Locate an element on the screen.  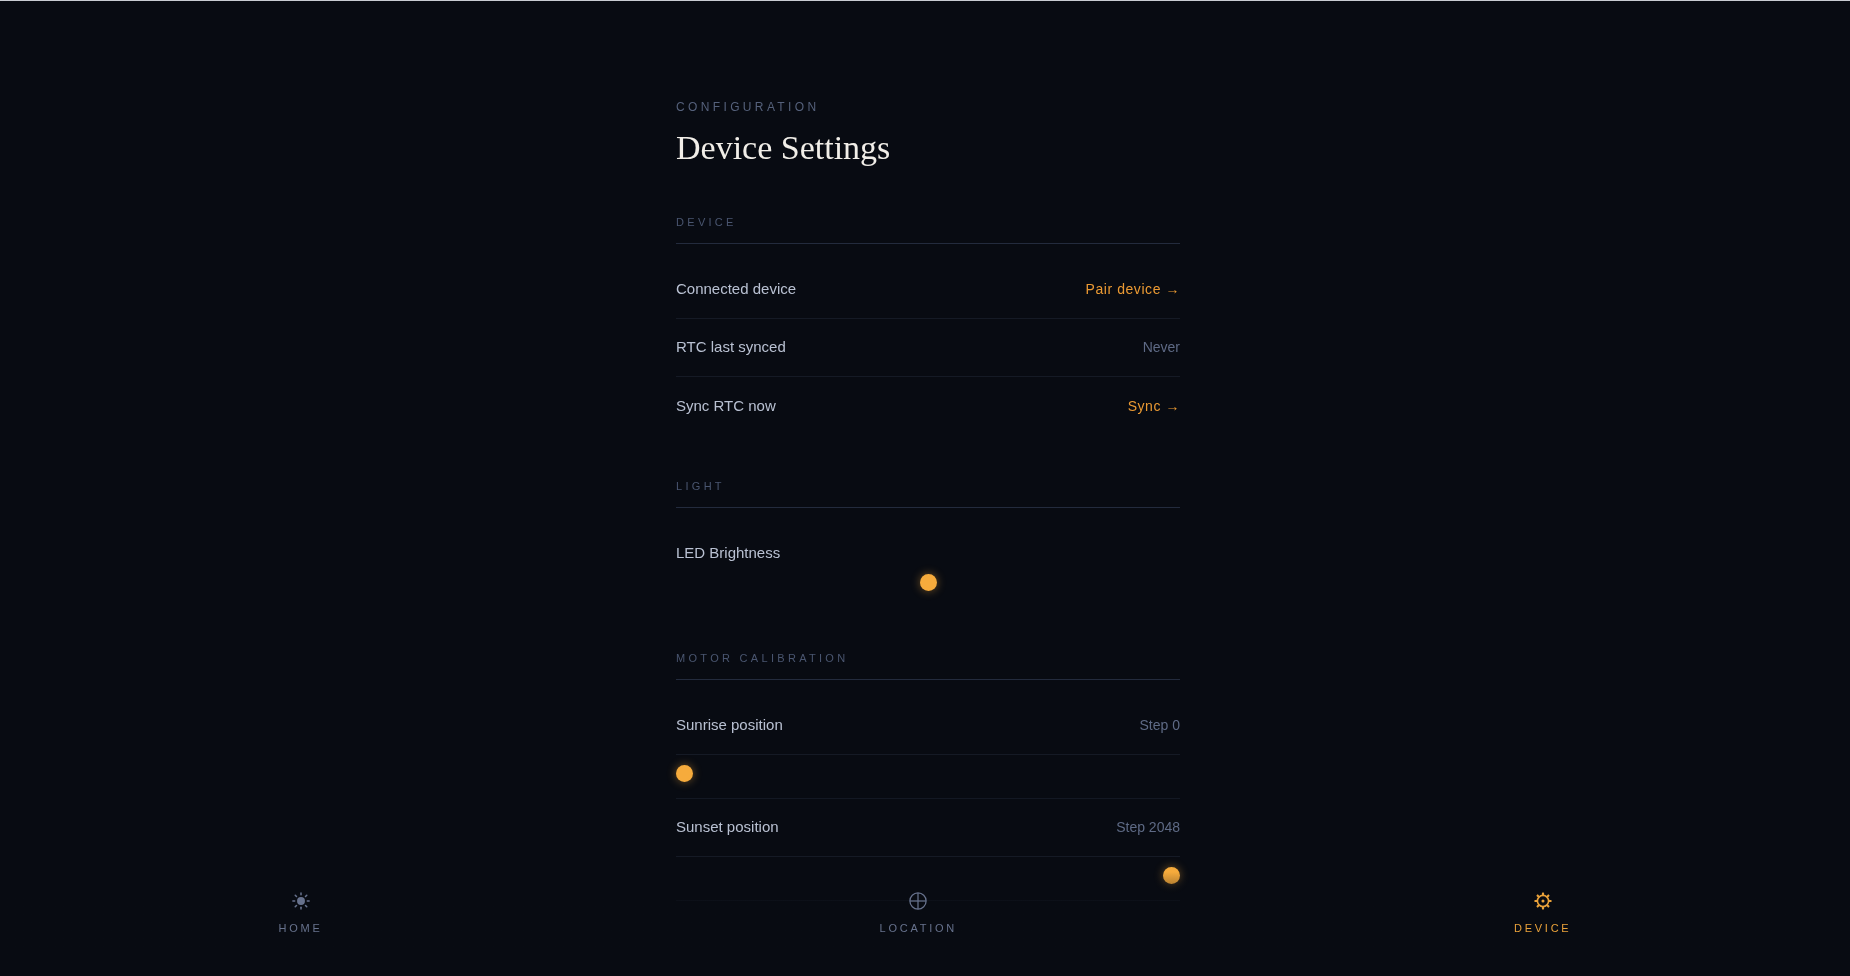
setting-label: Sync RTC now is located at coordinates (726, 405).